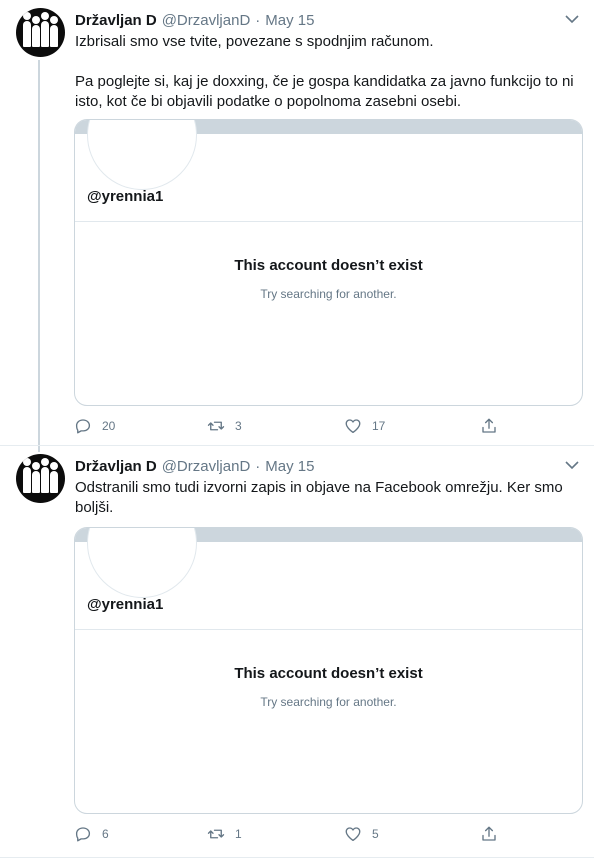 The width and height of the screenshot is (594, 858). What do you see at coordinates (379, 426) in the screenshot?
I see `like-count: 17` at bounding box center [379, 426].